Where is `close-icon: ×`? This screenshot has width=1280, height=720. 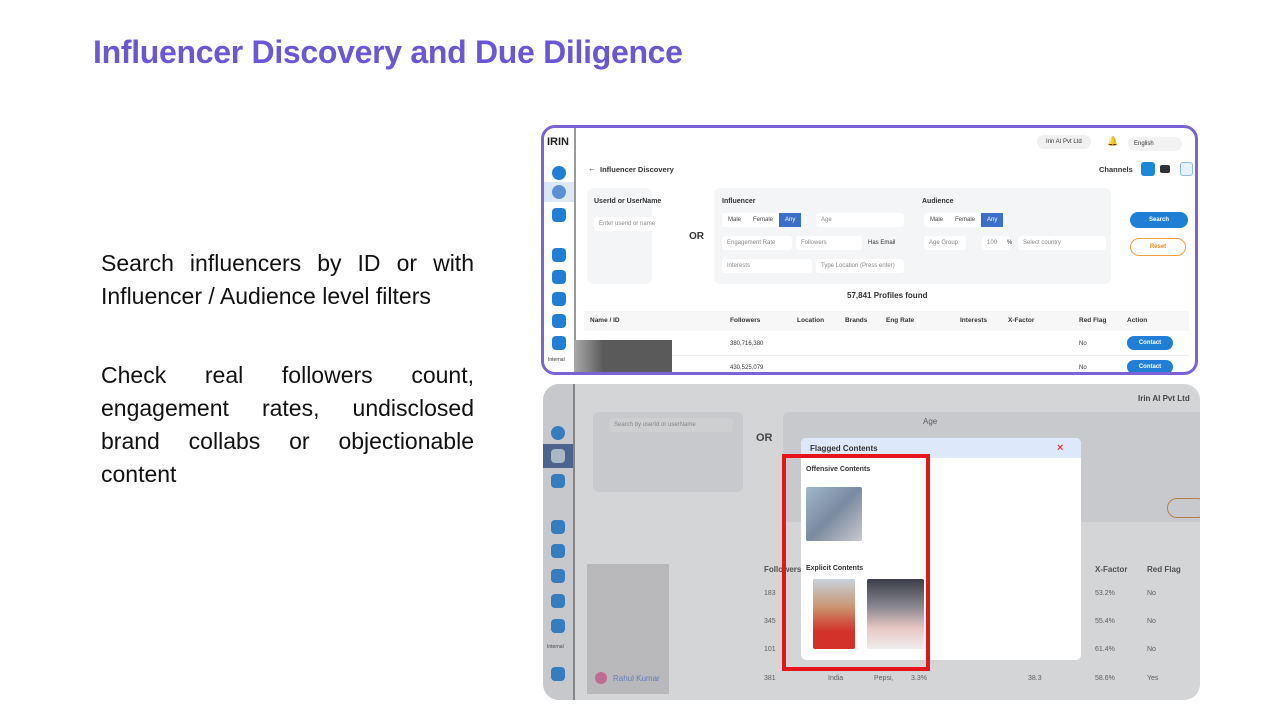 close-icon: × is located at coordinates (1060, 448).